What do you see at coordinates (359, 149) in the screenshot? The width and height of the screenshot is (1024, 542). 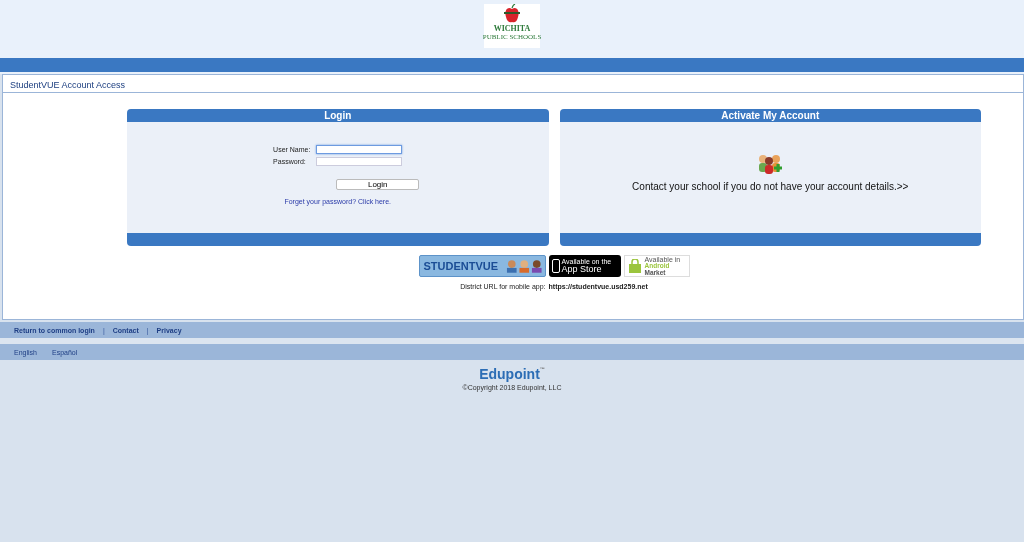 I see `username-field` at bounding box center [359, 149].